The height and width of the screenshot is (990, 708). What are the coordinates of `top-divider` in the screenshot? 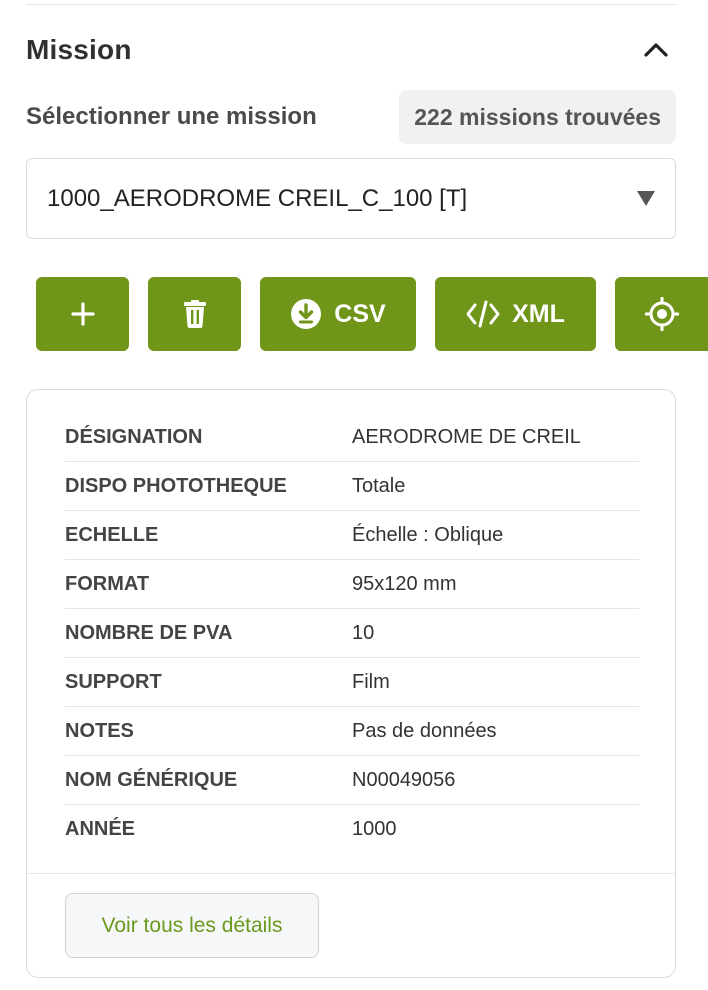 It's located at (351, 4).